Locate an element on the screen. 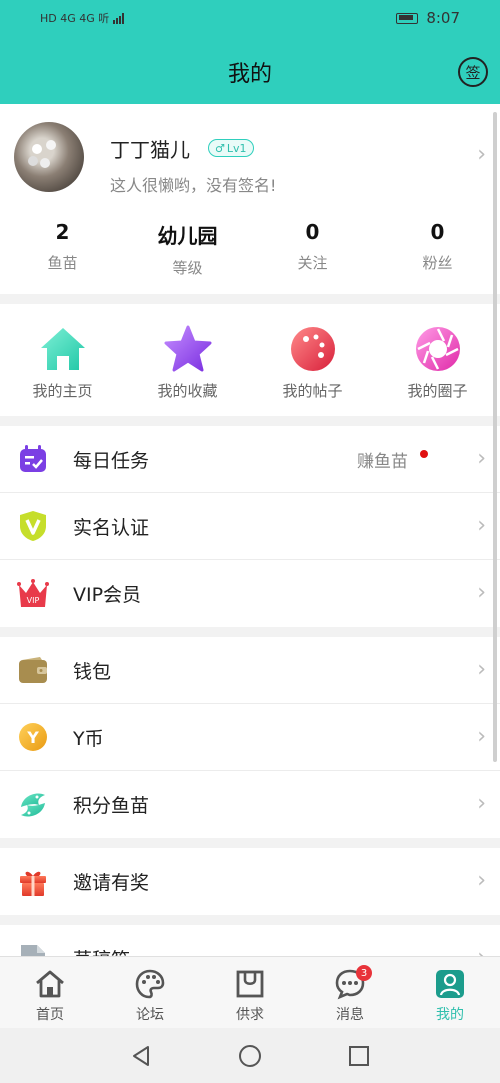 This screenshot has height=1083, width=500. aperture-icon is located at coordinates (438, 349).